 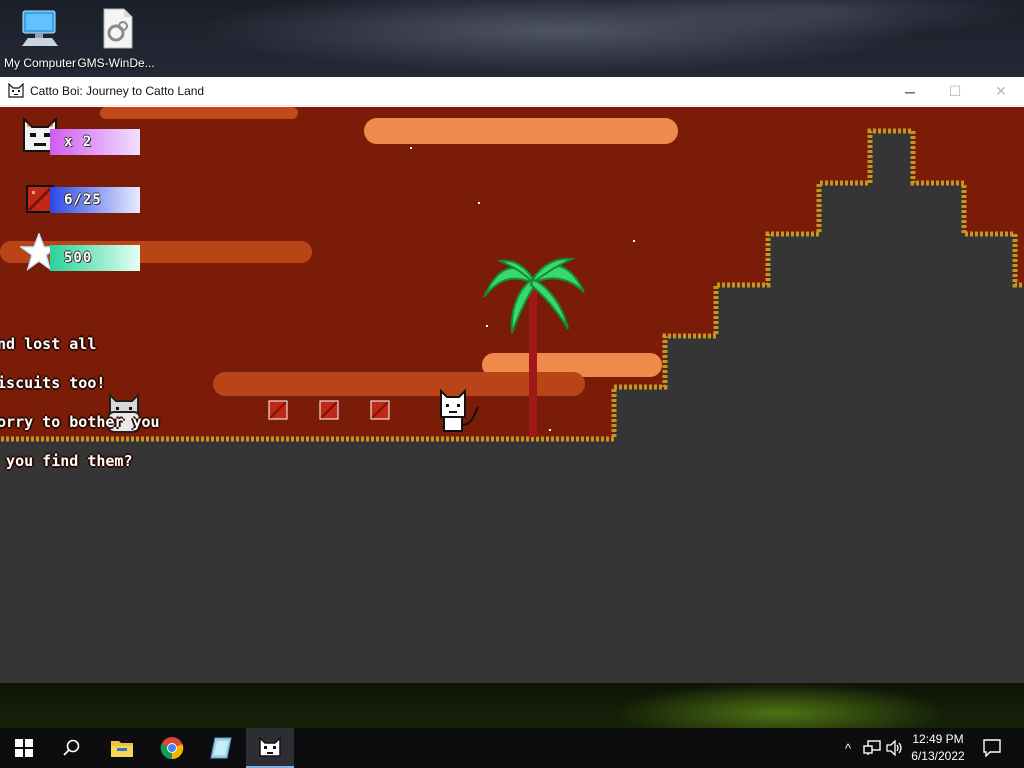 What do you see at coordinates (40, 28) in the screenshot?
I see `computer-icon` at bounding box center [40, 28].